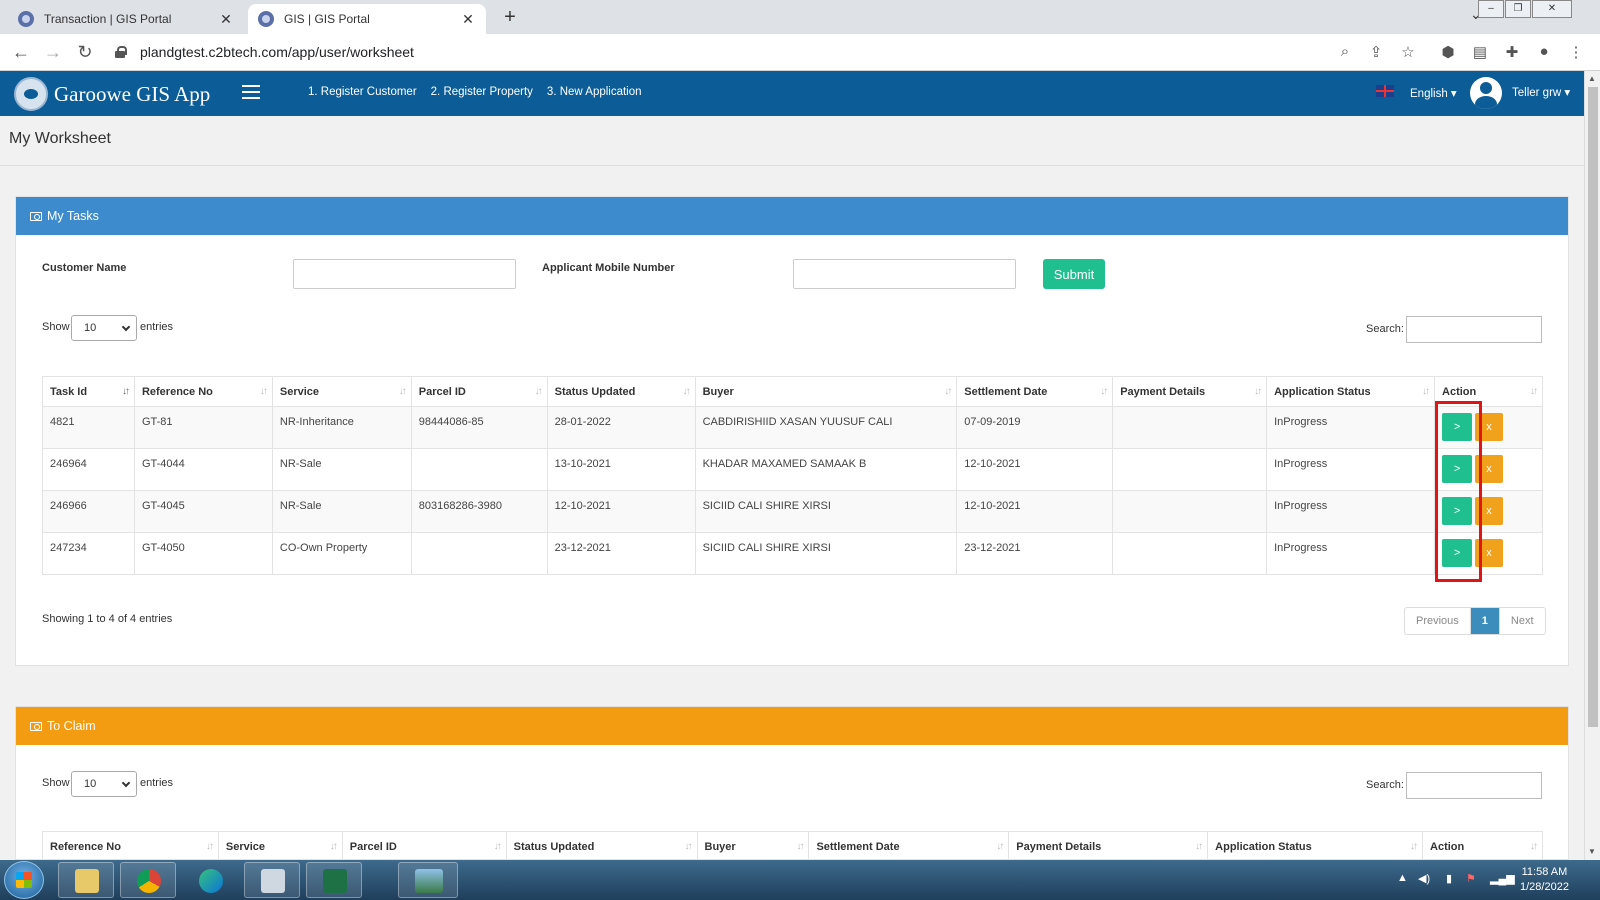 The image size is (1600, 900). I want to click on cell-parcel-id: 803168286-3980, so click(479, 511).